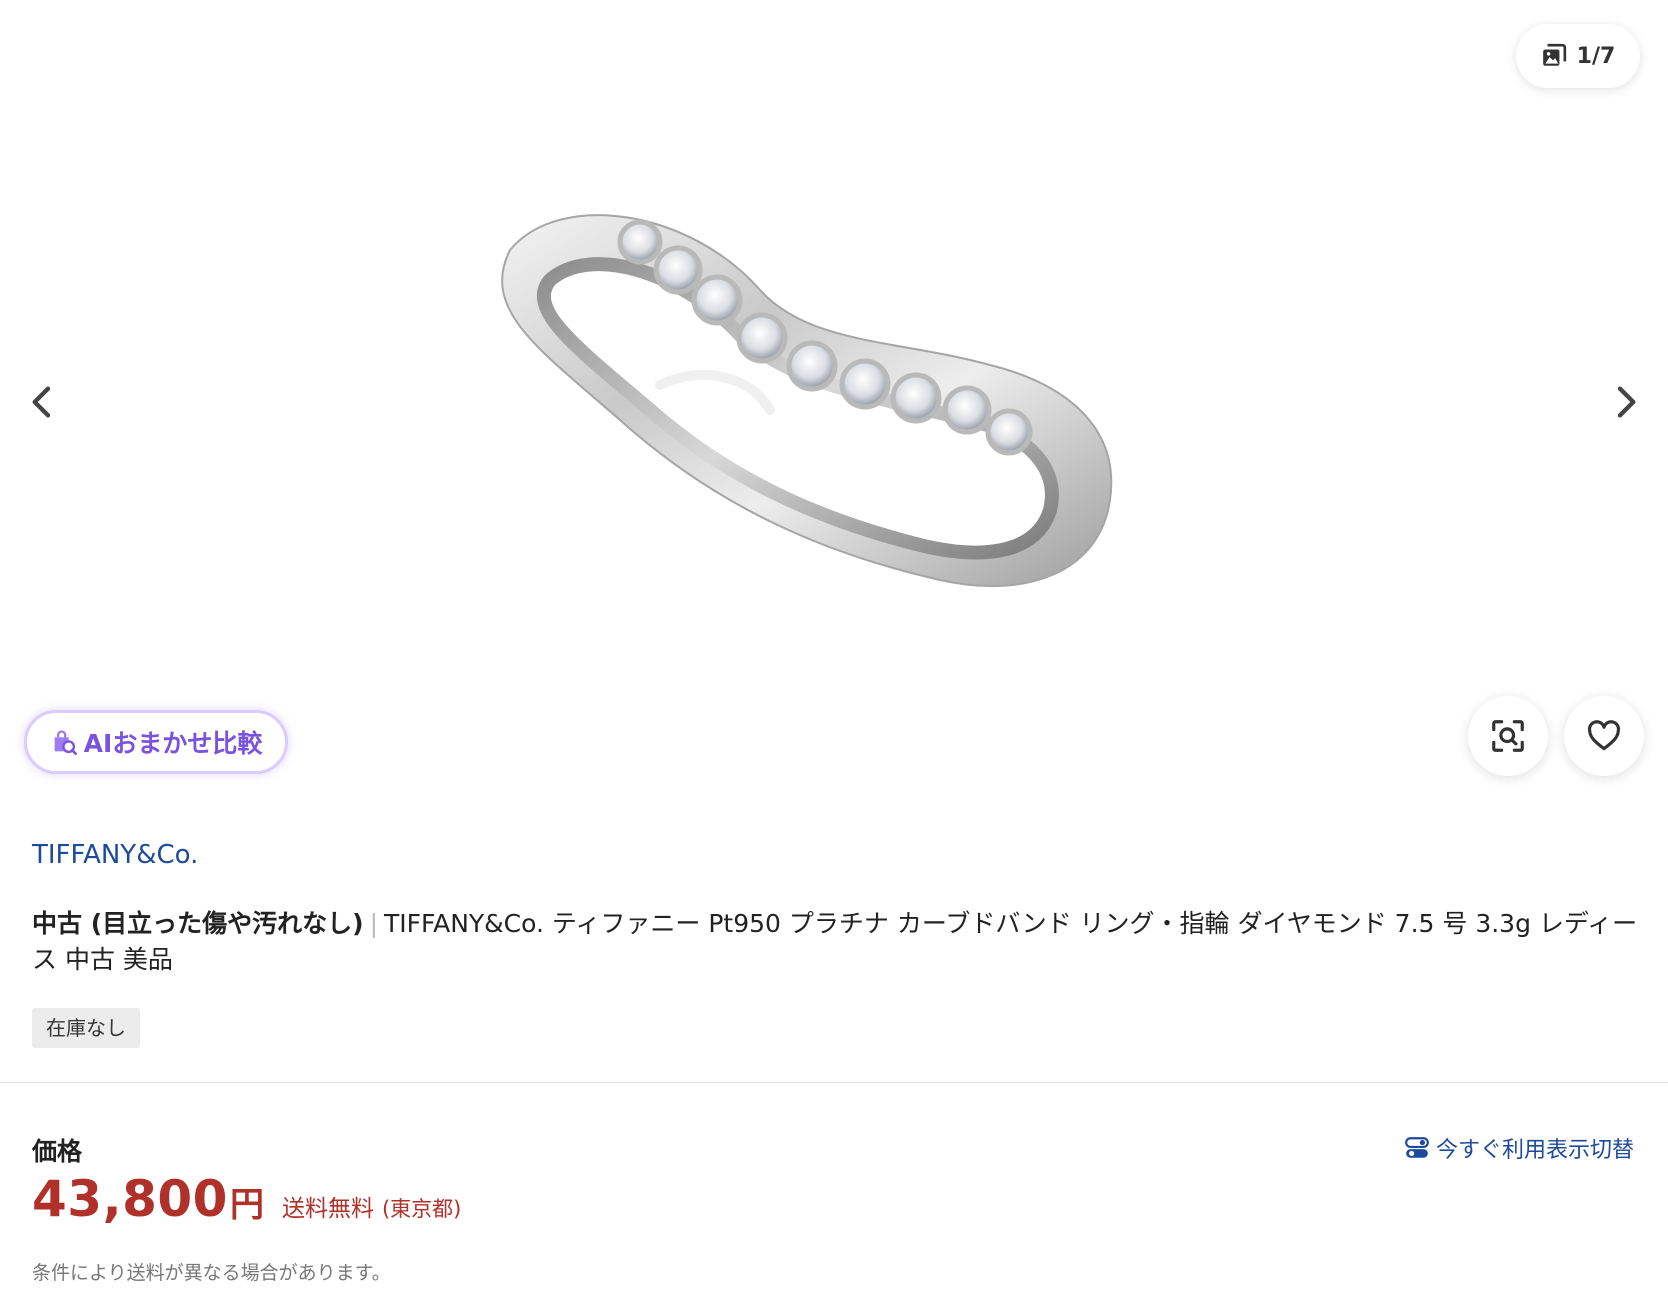 This screenshot has width=1668, height=1305. Describe the element at coordinates (130, 1199) in the screenshot. I see `price-amount: 43,800` at that location.